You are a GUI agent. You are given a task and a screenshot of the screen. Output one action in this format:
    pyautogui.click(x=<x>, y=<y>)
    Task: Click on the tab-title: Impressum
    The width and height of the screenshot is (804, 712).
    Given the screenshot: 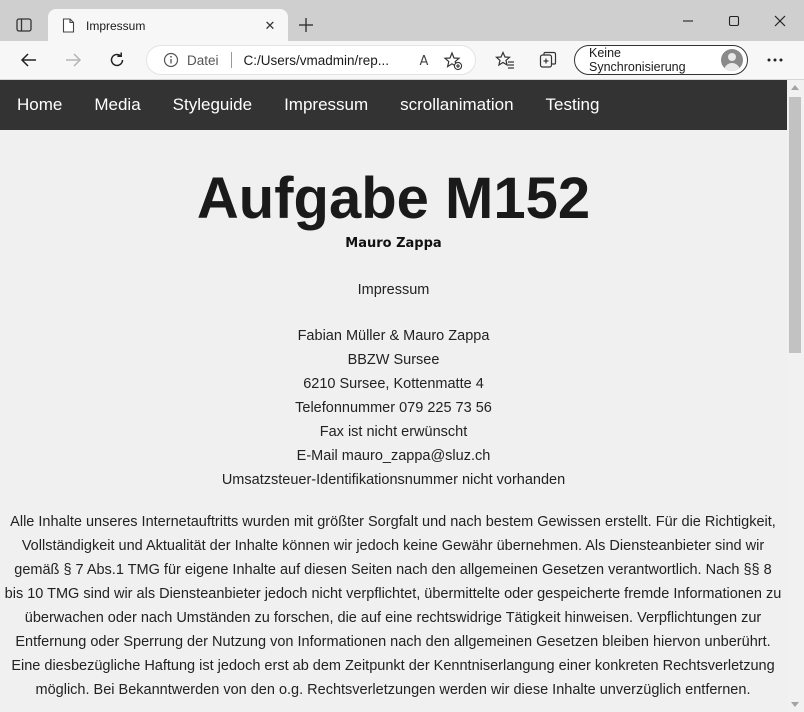 What is the action you would take?
    pyautogui.click(x=116, y=25)
    